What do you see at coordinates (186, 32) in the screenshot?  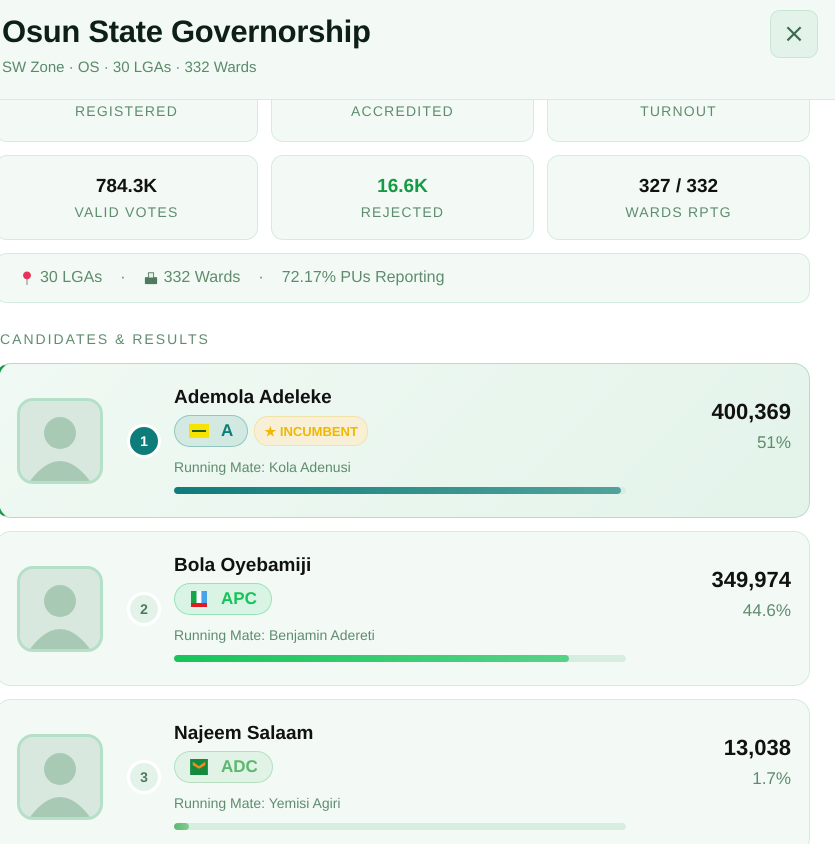 I see `page-title: Osun State Governorship` at bounding box center [186, 32].